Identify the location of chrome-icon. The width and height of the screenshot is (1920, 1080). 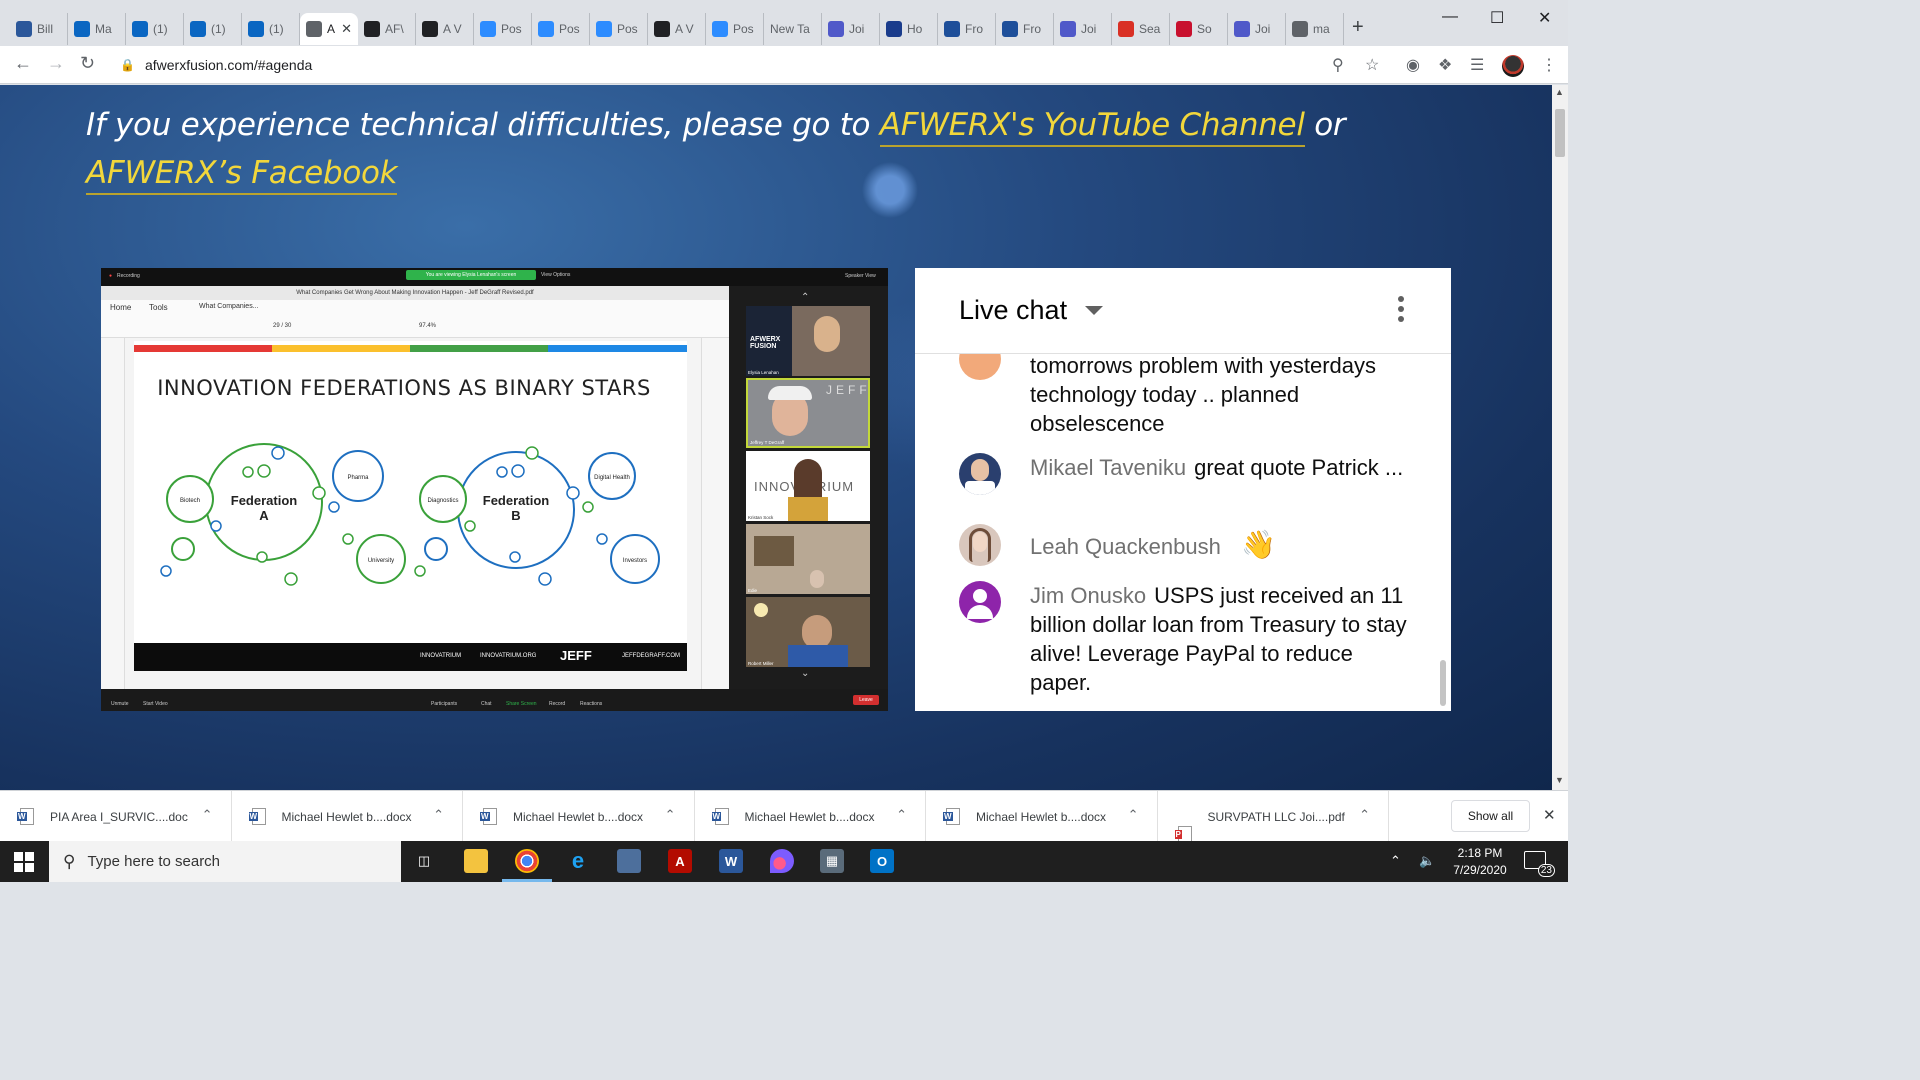
(527, 865).